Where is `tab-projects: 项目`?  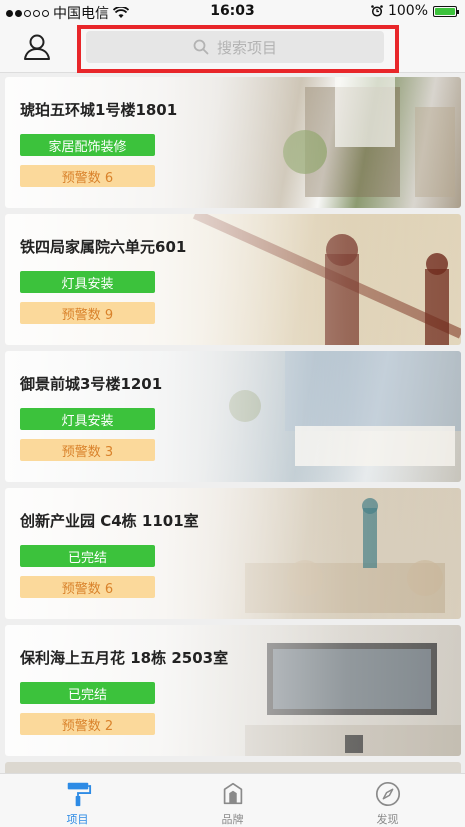 tab-projects: 项目 is located at coordinates (77, 800).